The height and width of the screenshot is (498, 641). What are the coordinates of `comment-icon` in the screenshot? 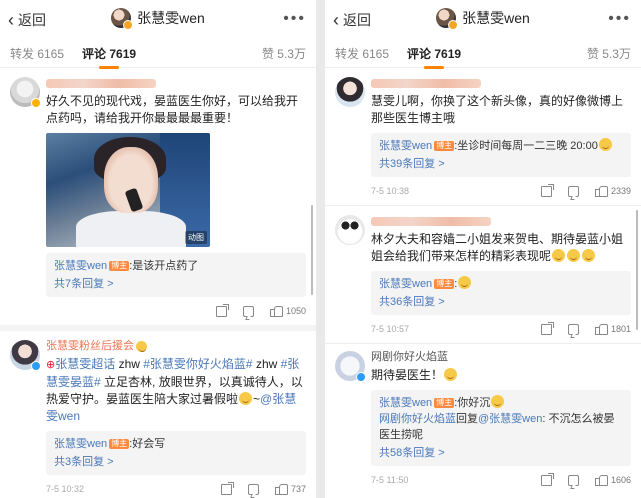 It's located at (248, 311).